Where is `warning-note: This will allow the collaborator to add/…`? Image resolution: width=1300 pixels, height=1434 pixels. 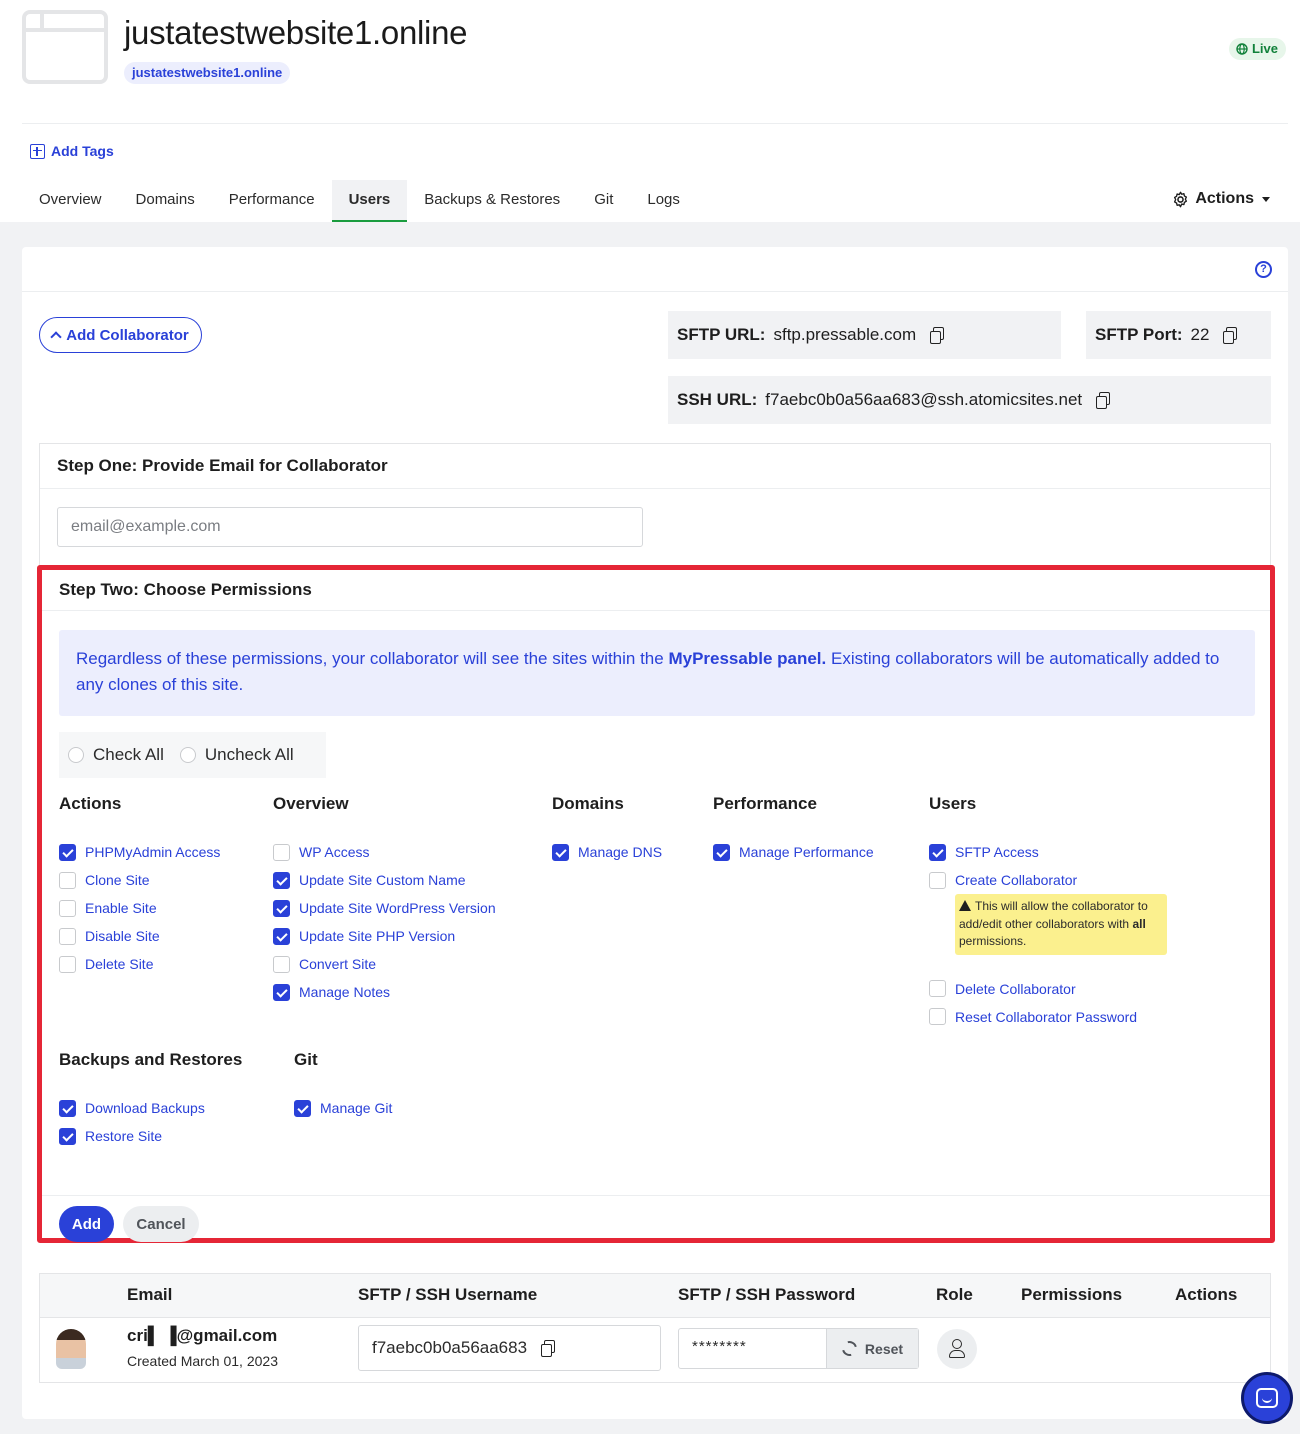
warning-note: This will allow the collaborator to add/… is located at coordinates (1061, 924).